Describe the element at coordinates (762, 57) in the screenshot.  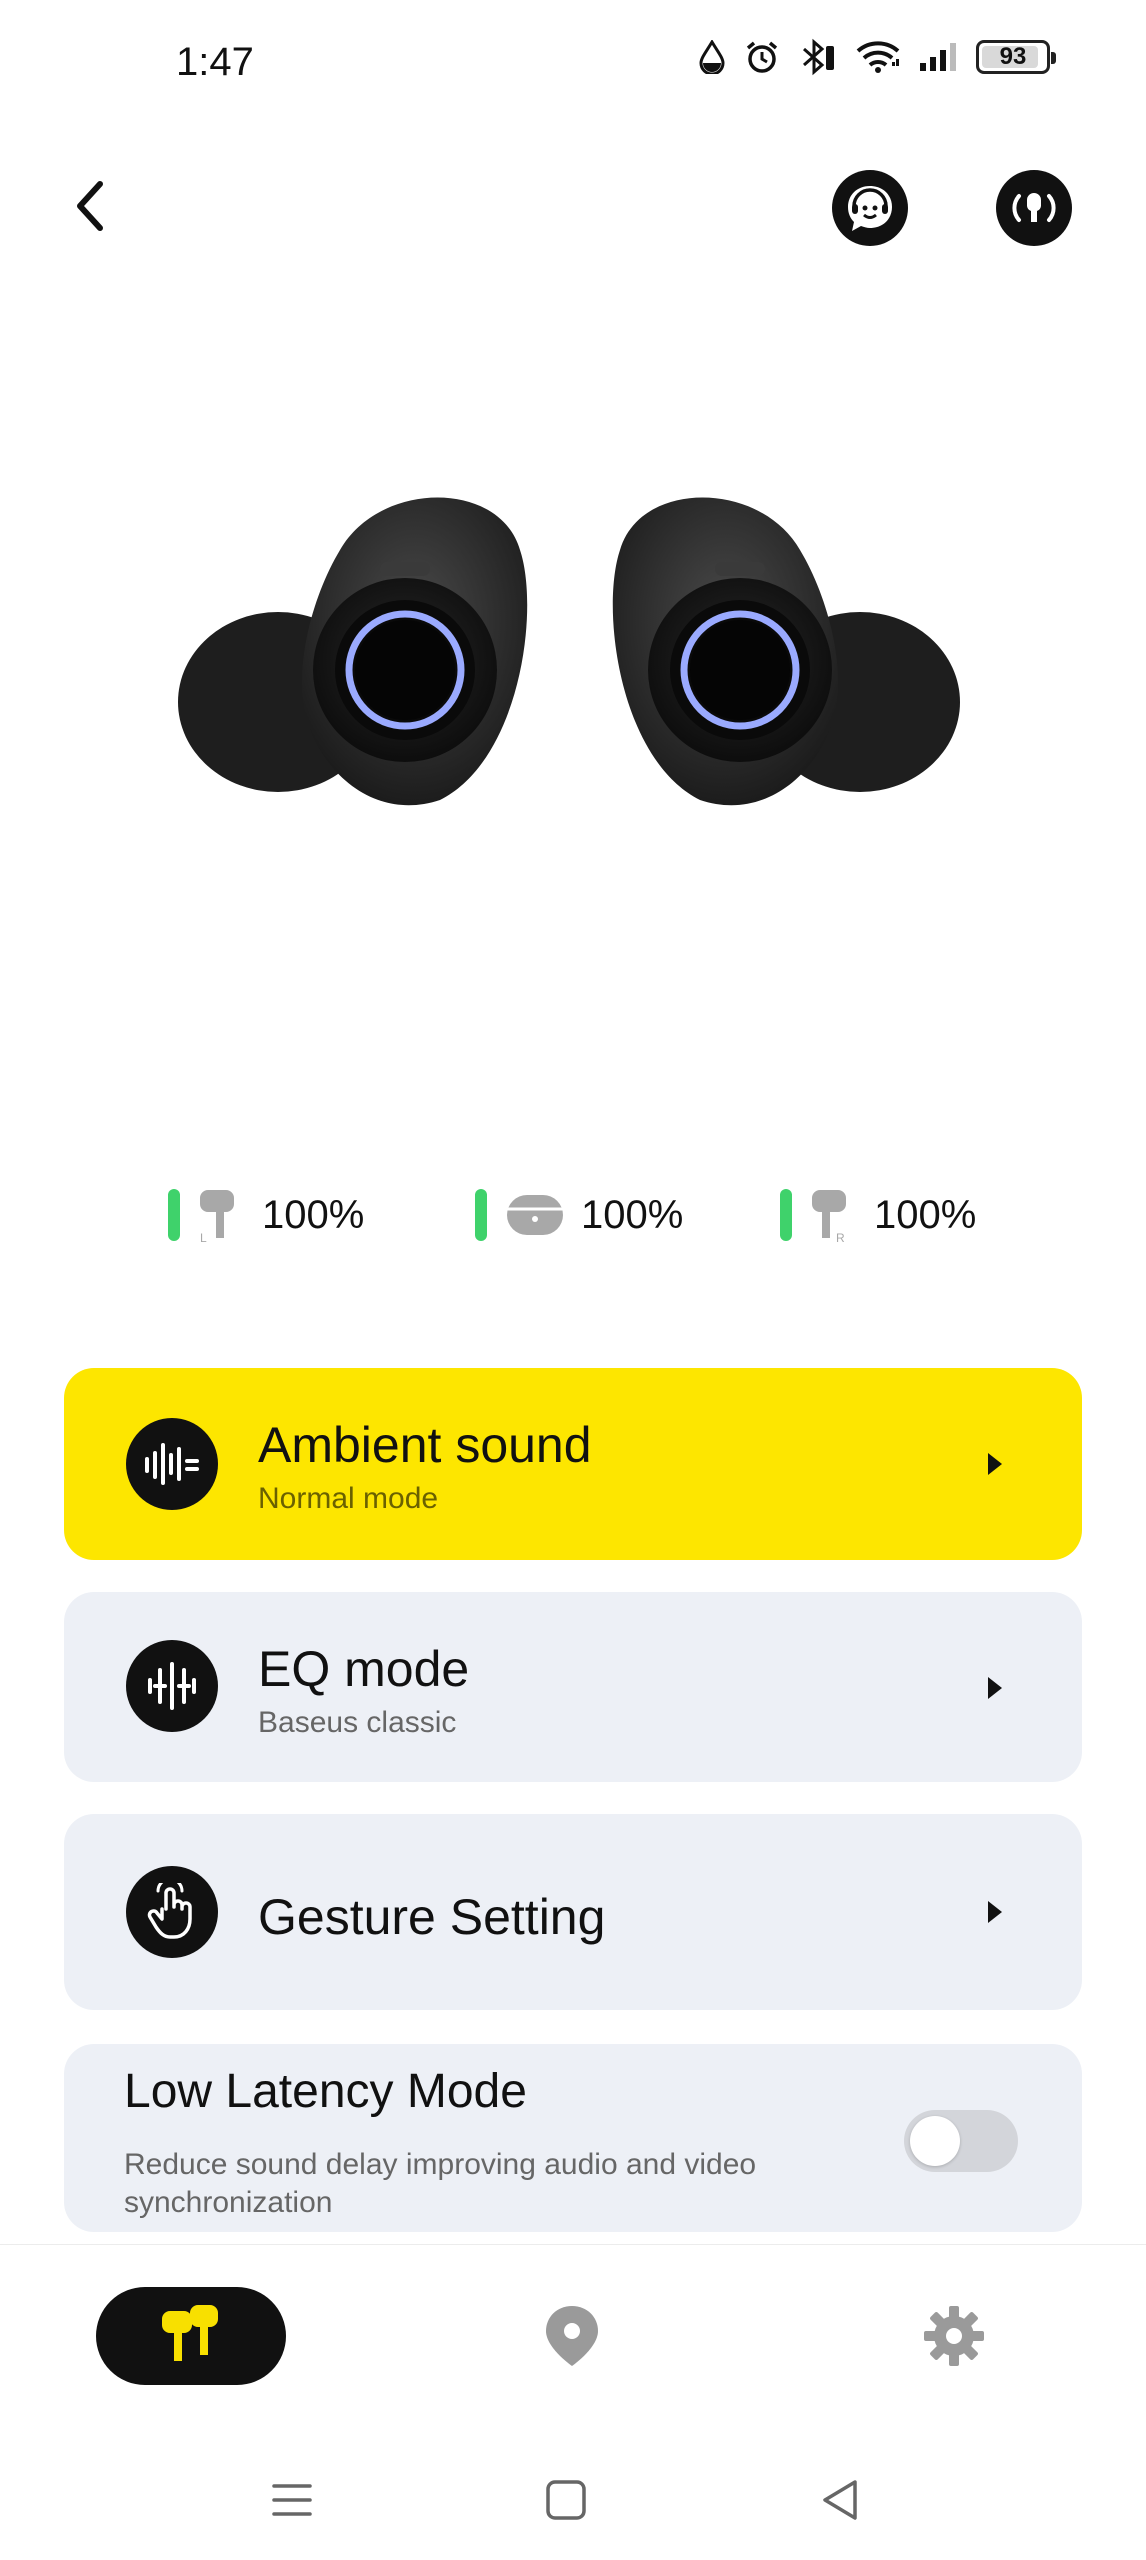
I see `alarm-icon` at that location.